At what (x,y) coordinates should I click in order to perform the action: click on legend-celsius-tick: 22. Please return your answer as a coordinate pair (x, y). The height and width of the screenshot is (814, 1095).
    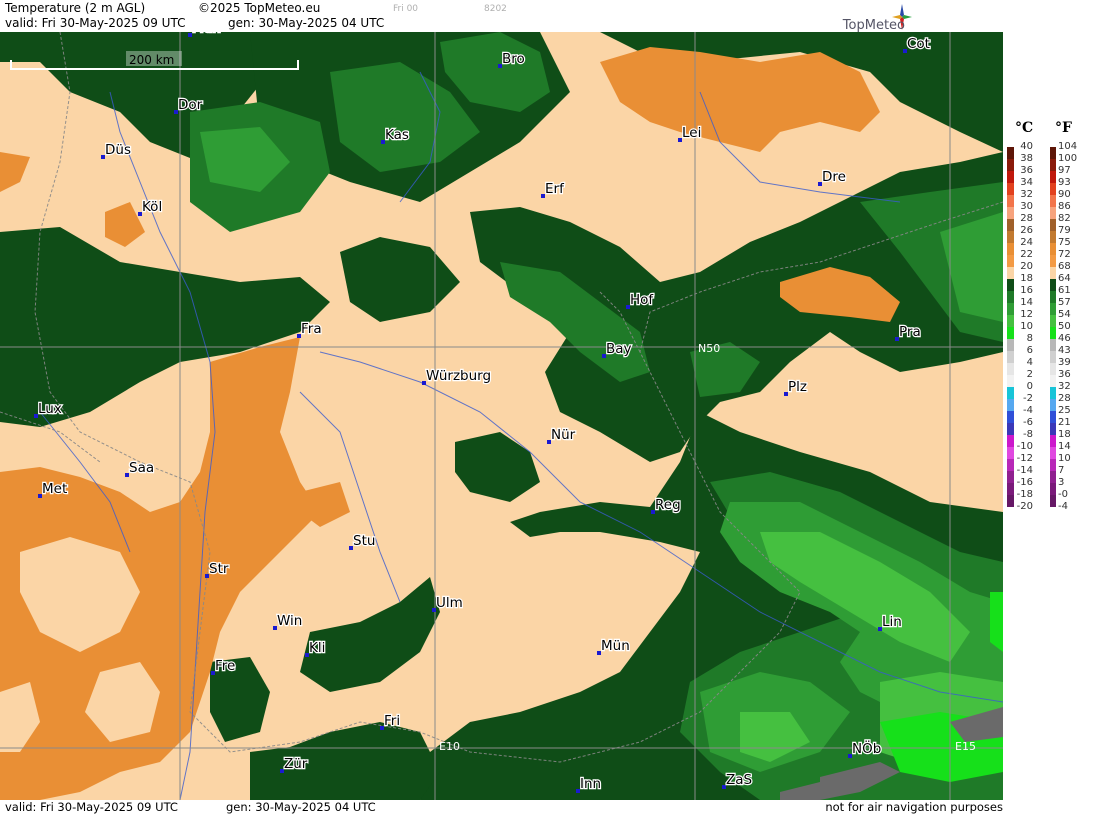
    Looking at the image, I should click on (1026, 254).